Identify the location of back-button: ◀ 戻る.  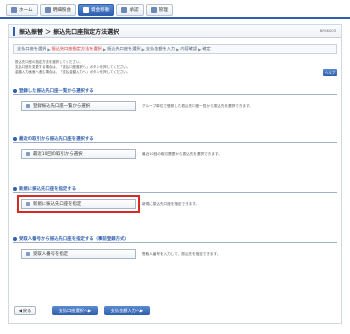
(25, 310).